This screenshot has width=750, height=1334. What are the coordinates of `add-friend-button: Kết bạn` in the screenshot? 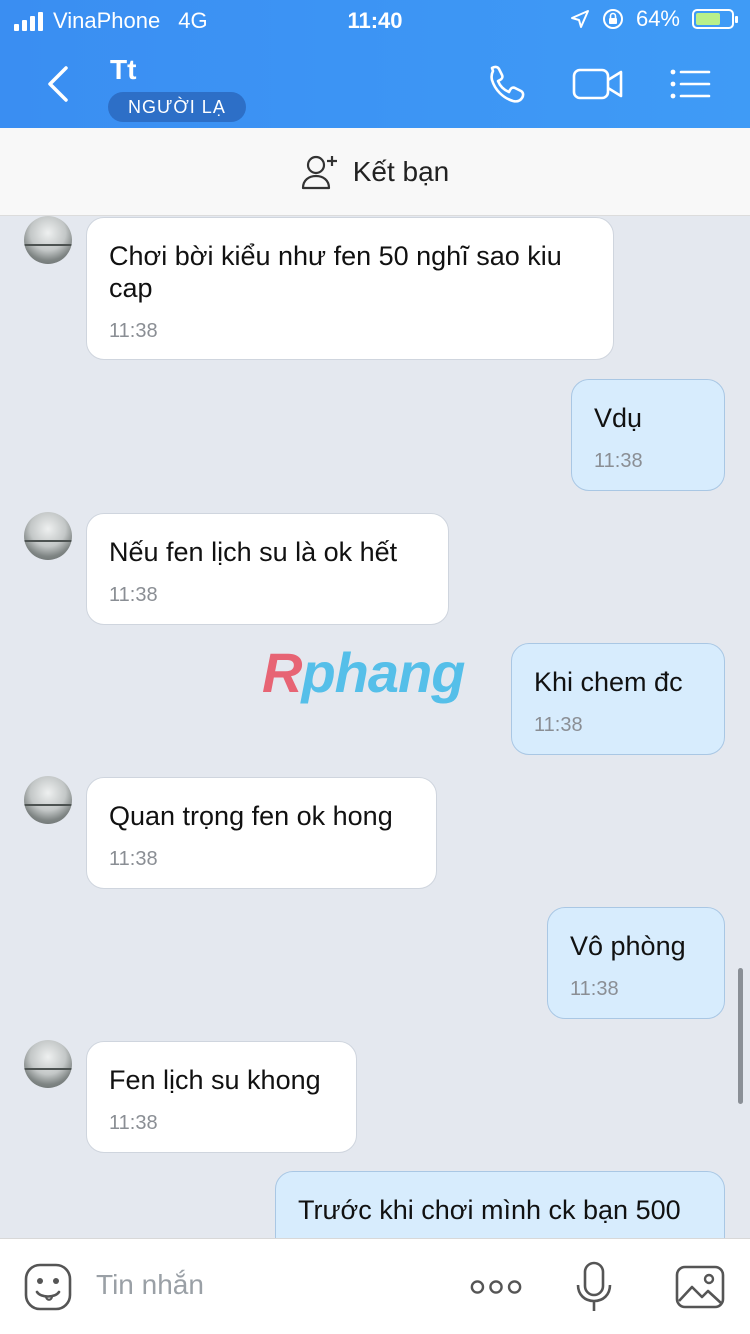 It's located at (375, 172).